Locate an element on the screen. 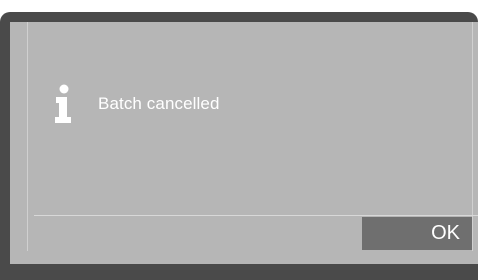  message-row: Batch cancelled is located at coordinates (136, 104).